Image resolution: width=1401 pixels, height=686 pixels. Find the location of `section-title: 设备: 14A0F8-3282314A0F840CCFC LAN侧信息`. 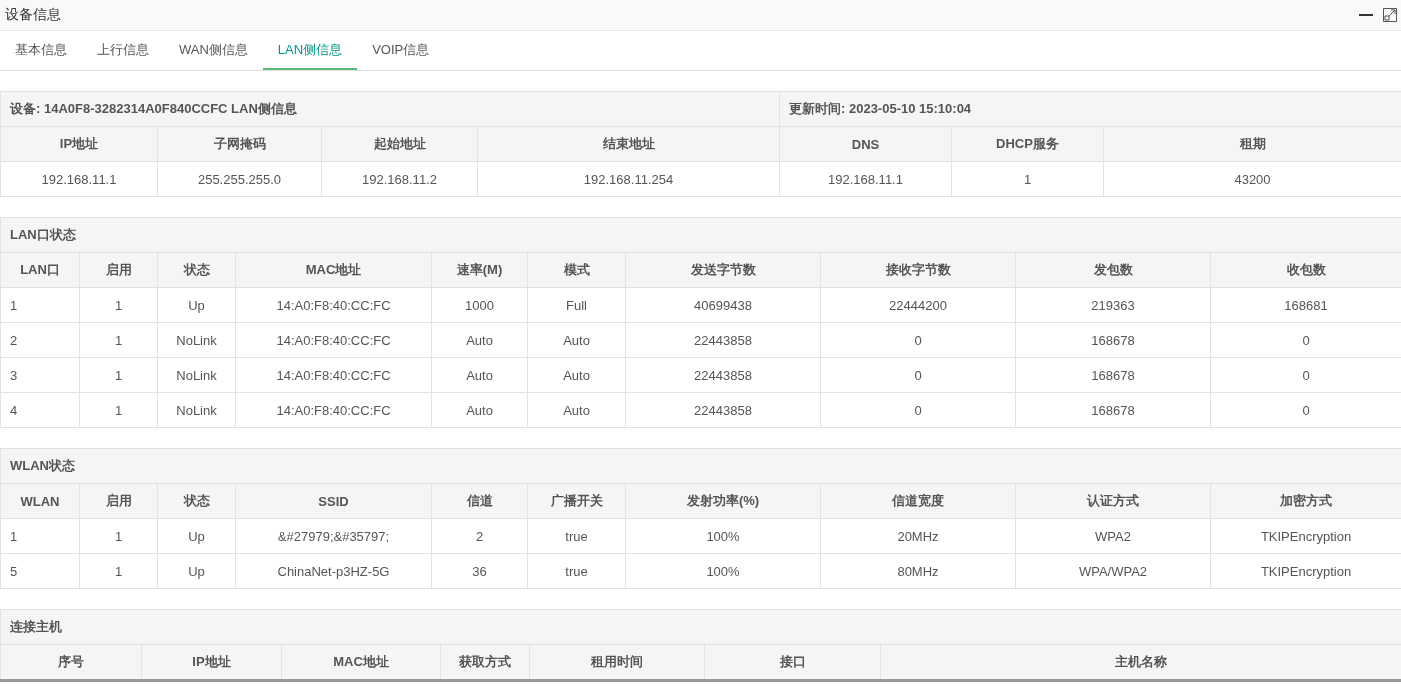

section-title: 设备: 14A0F8-3282314A0F840CCFC LAN侧信息 is located at coordinates (390, 109).